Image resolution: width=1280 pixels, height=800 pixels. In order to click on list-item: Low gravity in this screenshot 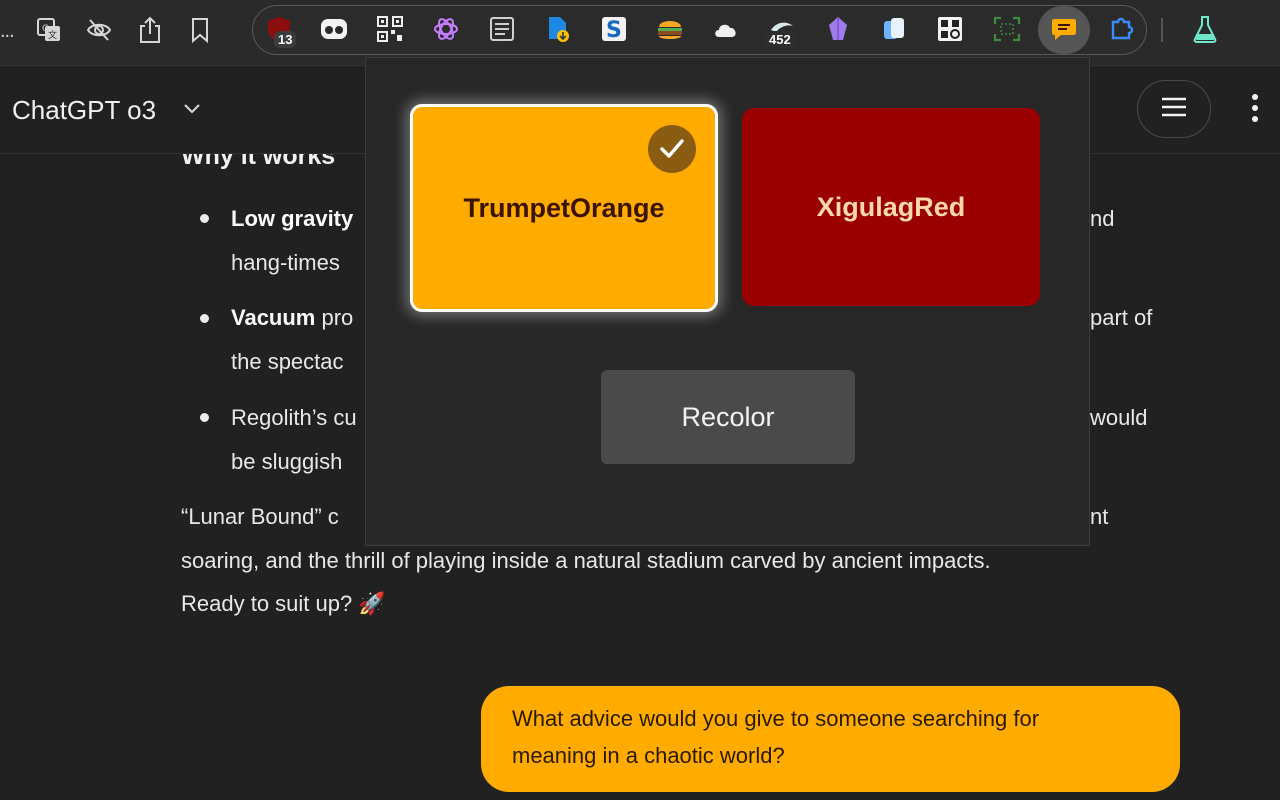, I will do `click(292, 219)`.